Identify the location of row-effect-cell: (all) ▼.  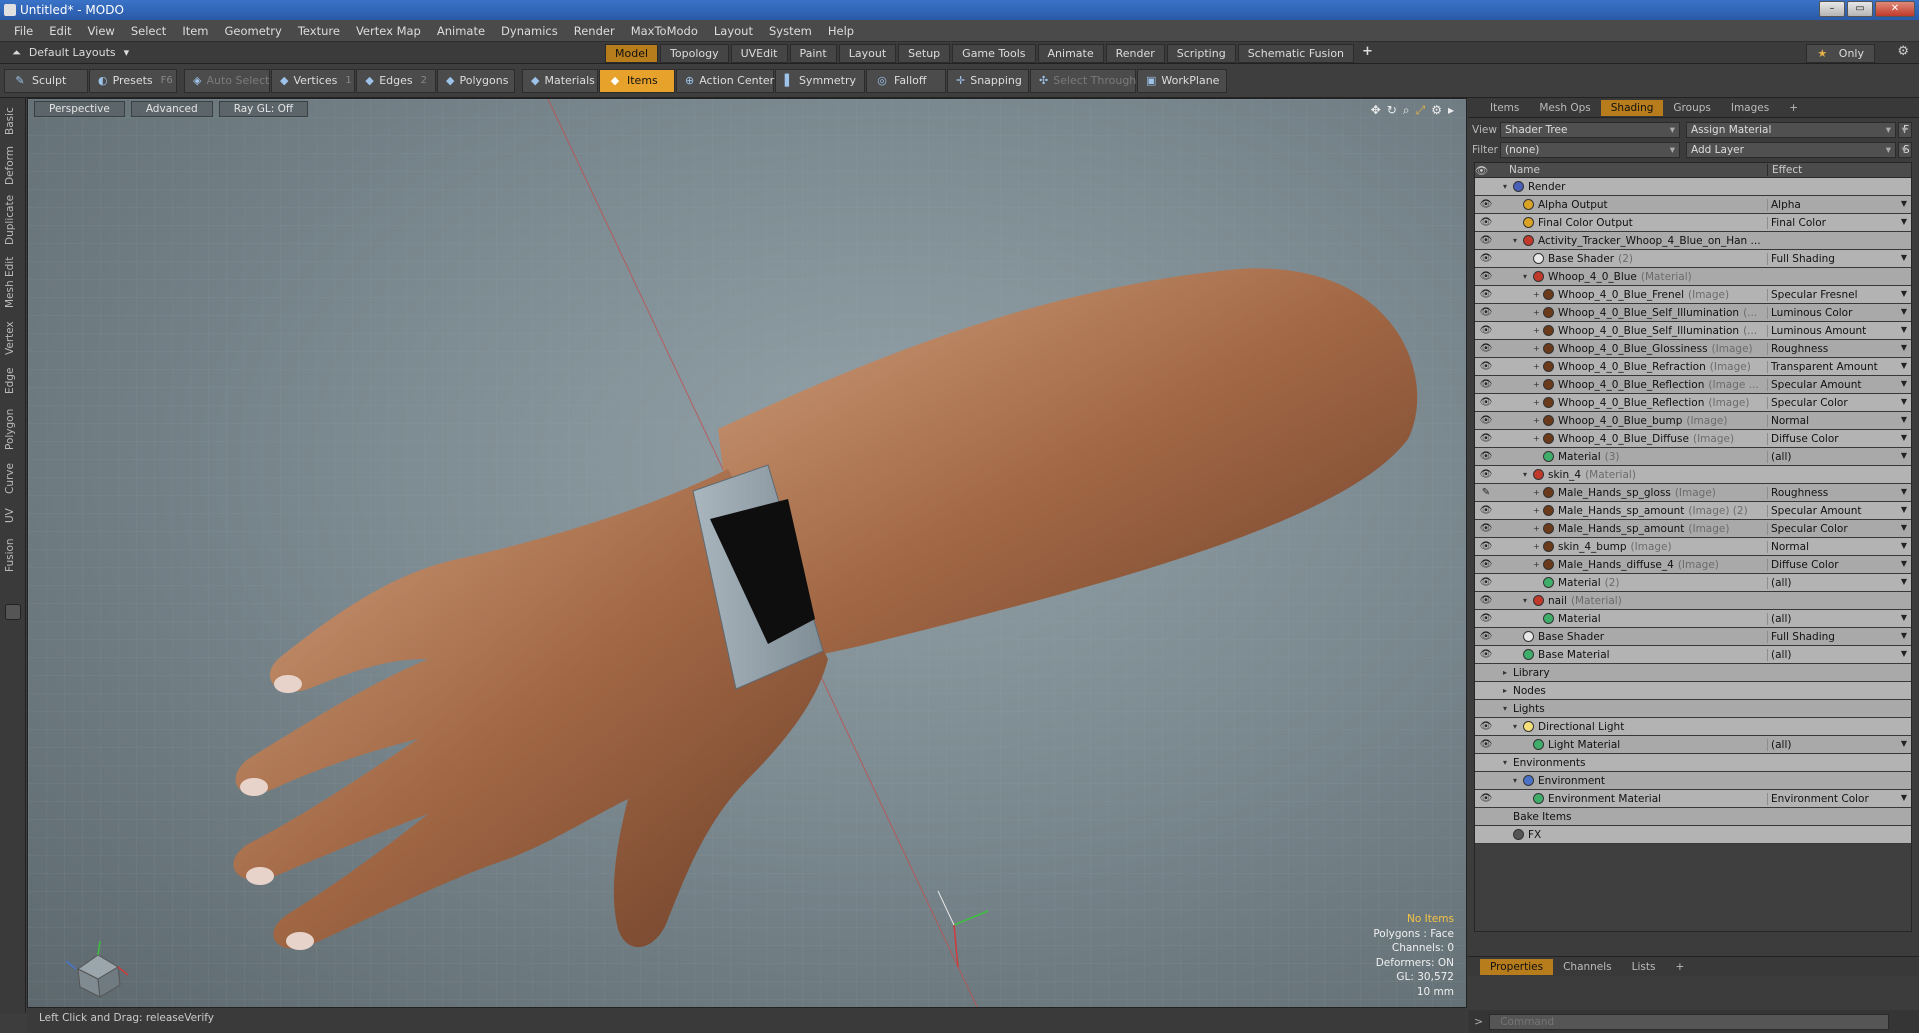
(1839, 654).